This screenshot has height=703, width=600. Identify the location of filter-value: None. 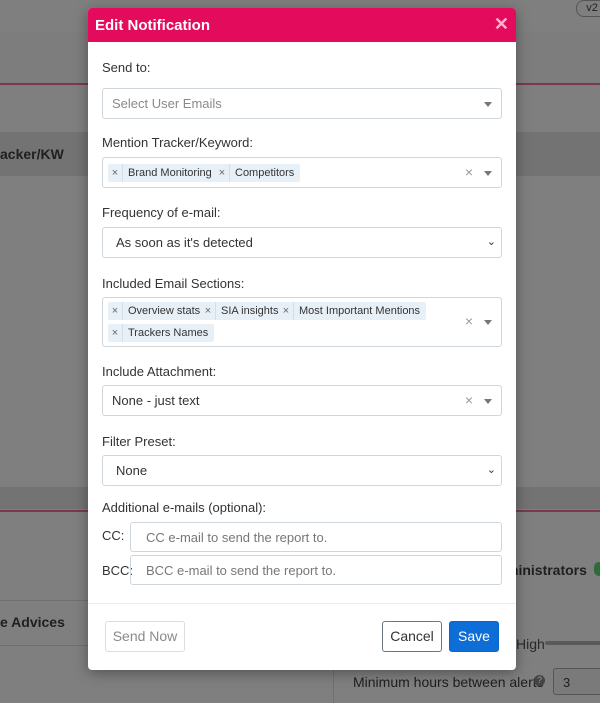
(132, 470).